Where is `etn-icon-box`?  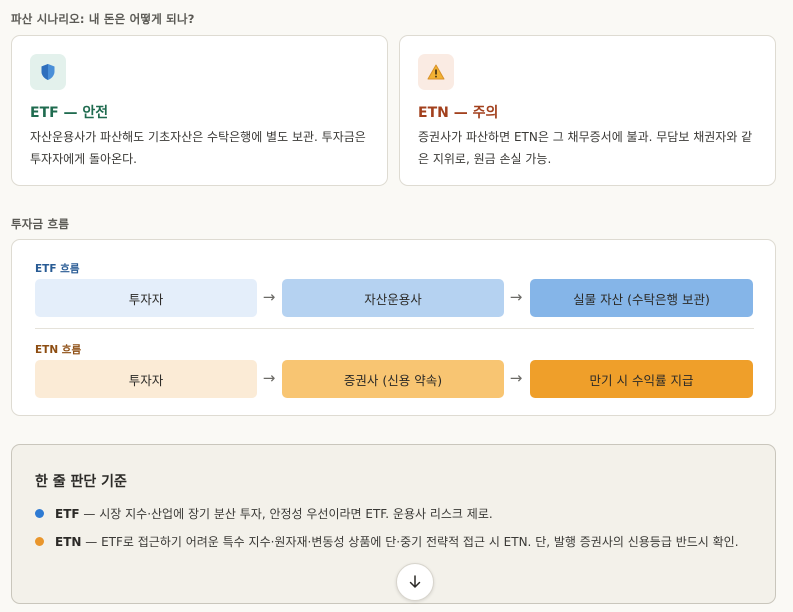
etn-icon-box is located at coordinates (436, 72).